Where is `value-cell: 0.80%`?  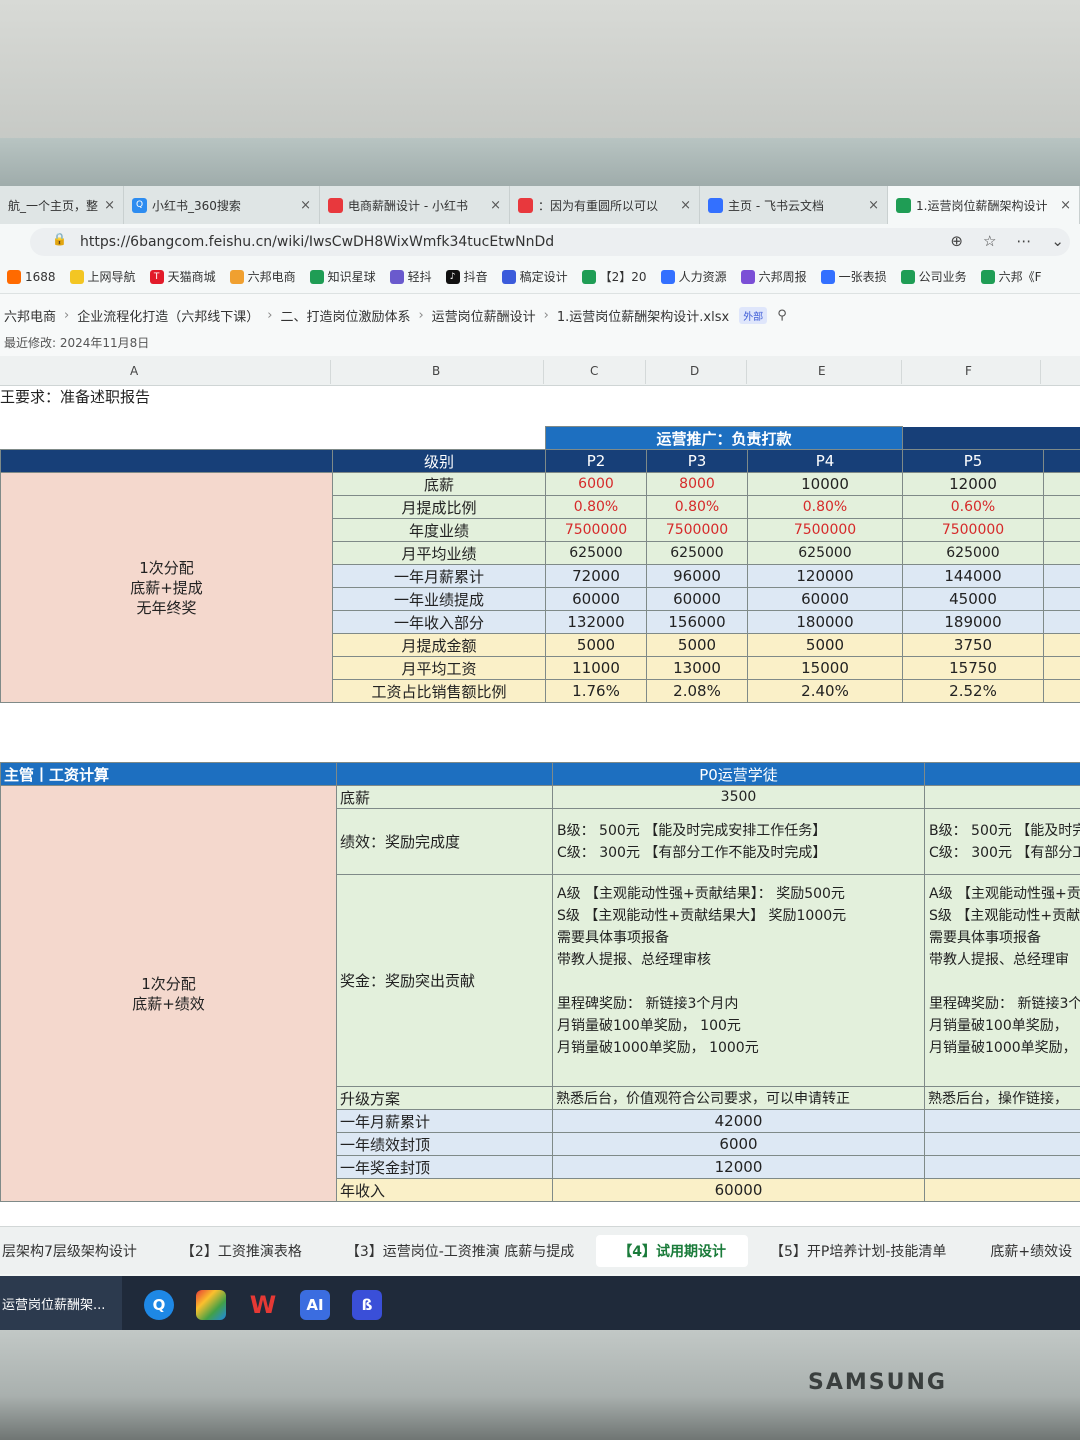 value-cell: 0.80% is located at coordinates (825, 507).